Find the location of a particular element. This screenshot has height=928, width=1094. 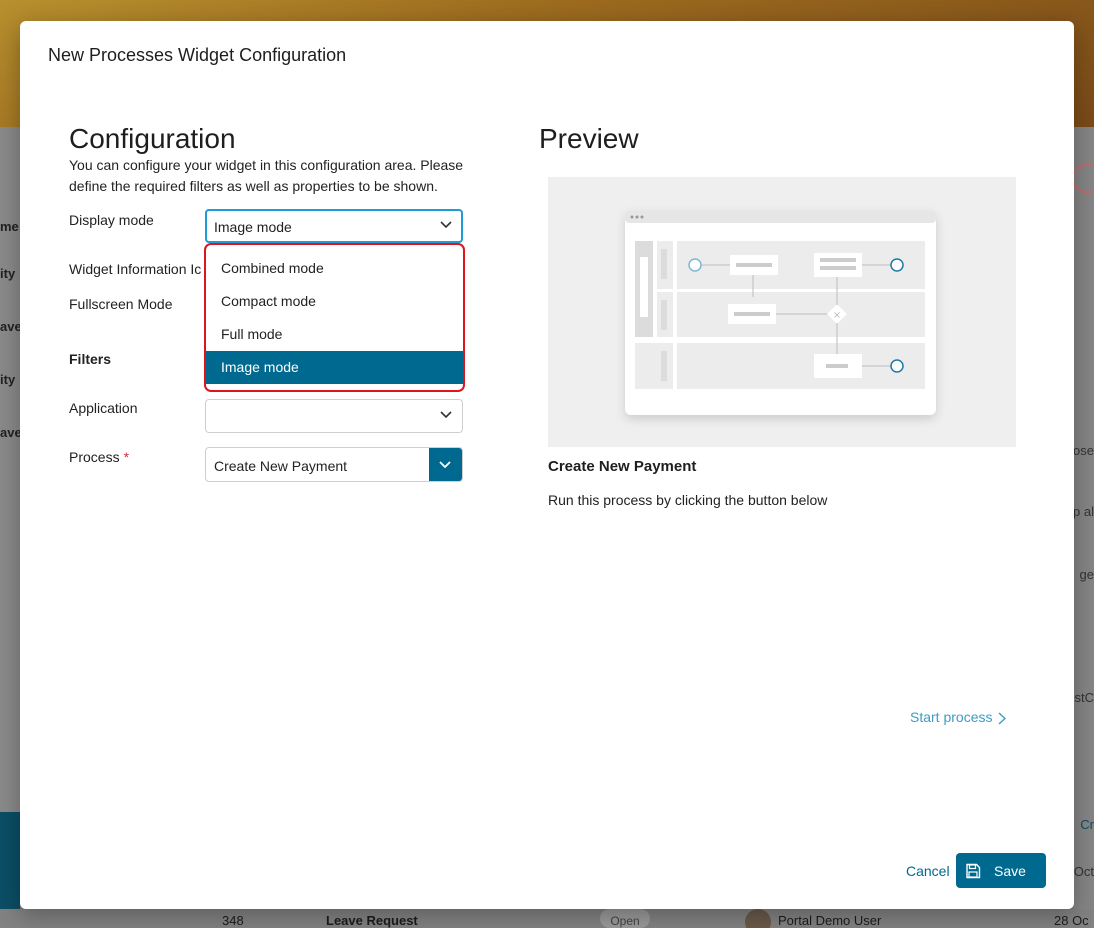

process-preview-image: × is located at coordinates (782, 312).